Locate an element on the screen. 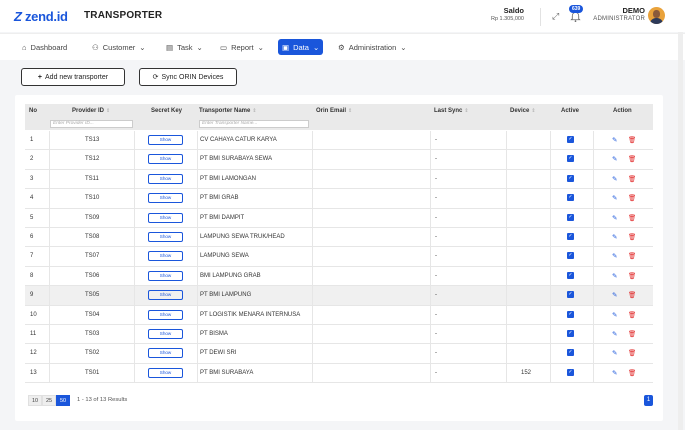 The width and height of the screenshot is (685, 430). col-no: No is located at coordinates (33, 111).